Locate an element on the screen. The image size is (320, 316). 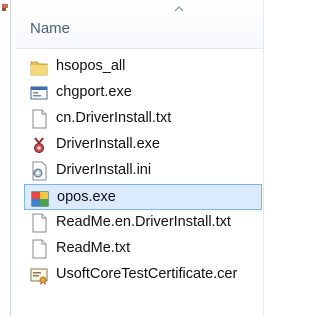
left-pane-edge is located at coordinates (5, 158).